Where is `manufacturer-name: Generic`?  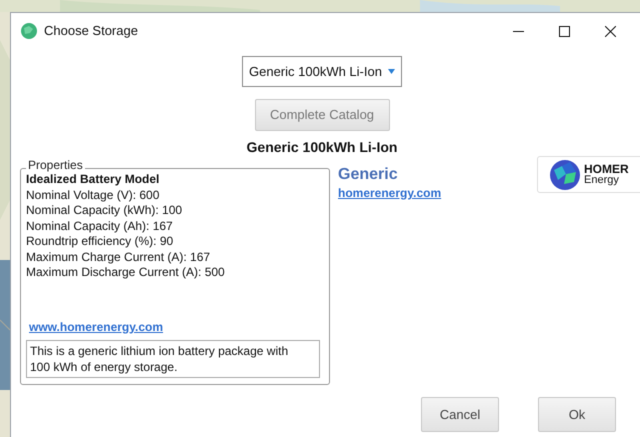
manufacturer-name: Generic is located at coordinates (368, 175).